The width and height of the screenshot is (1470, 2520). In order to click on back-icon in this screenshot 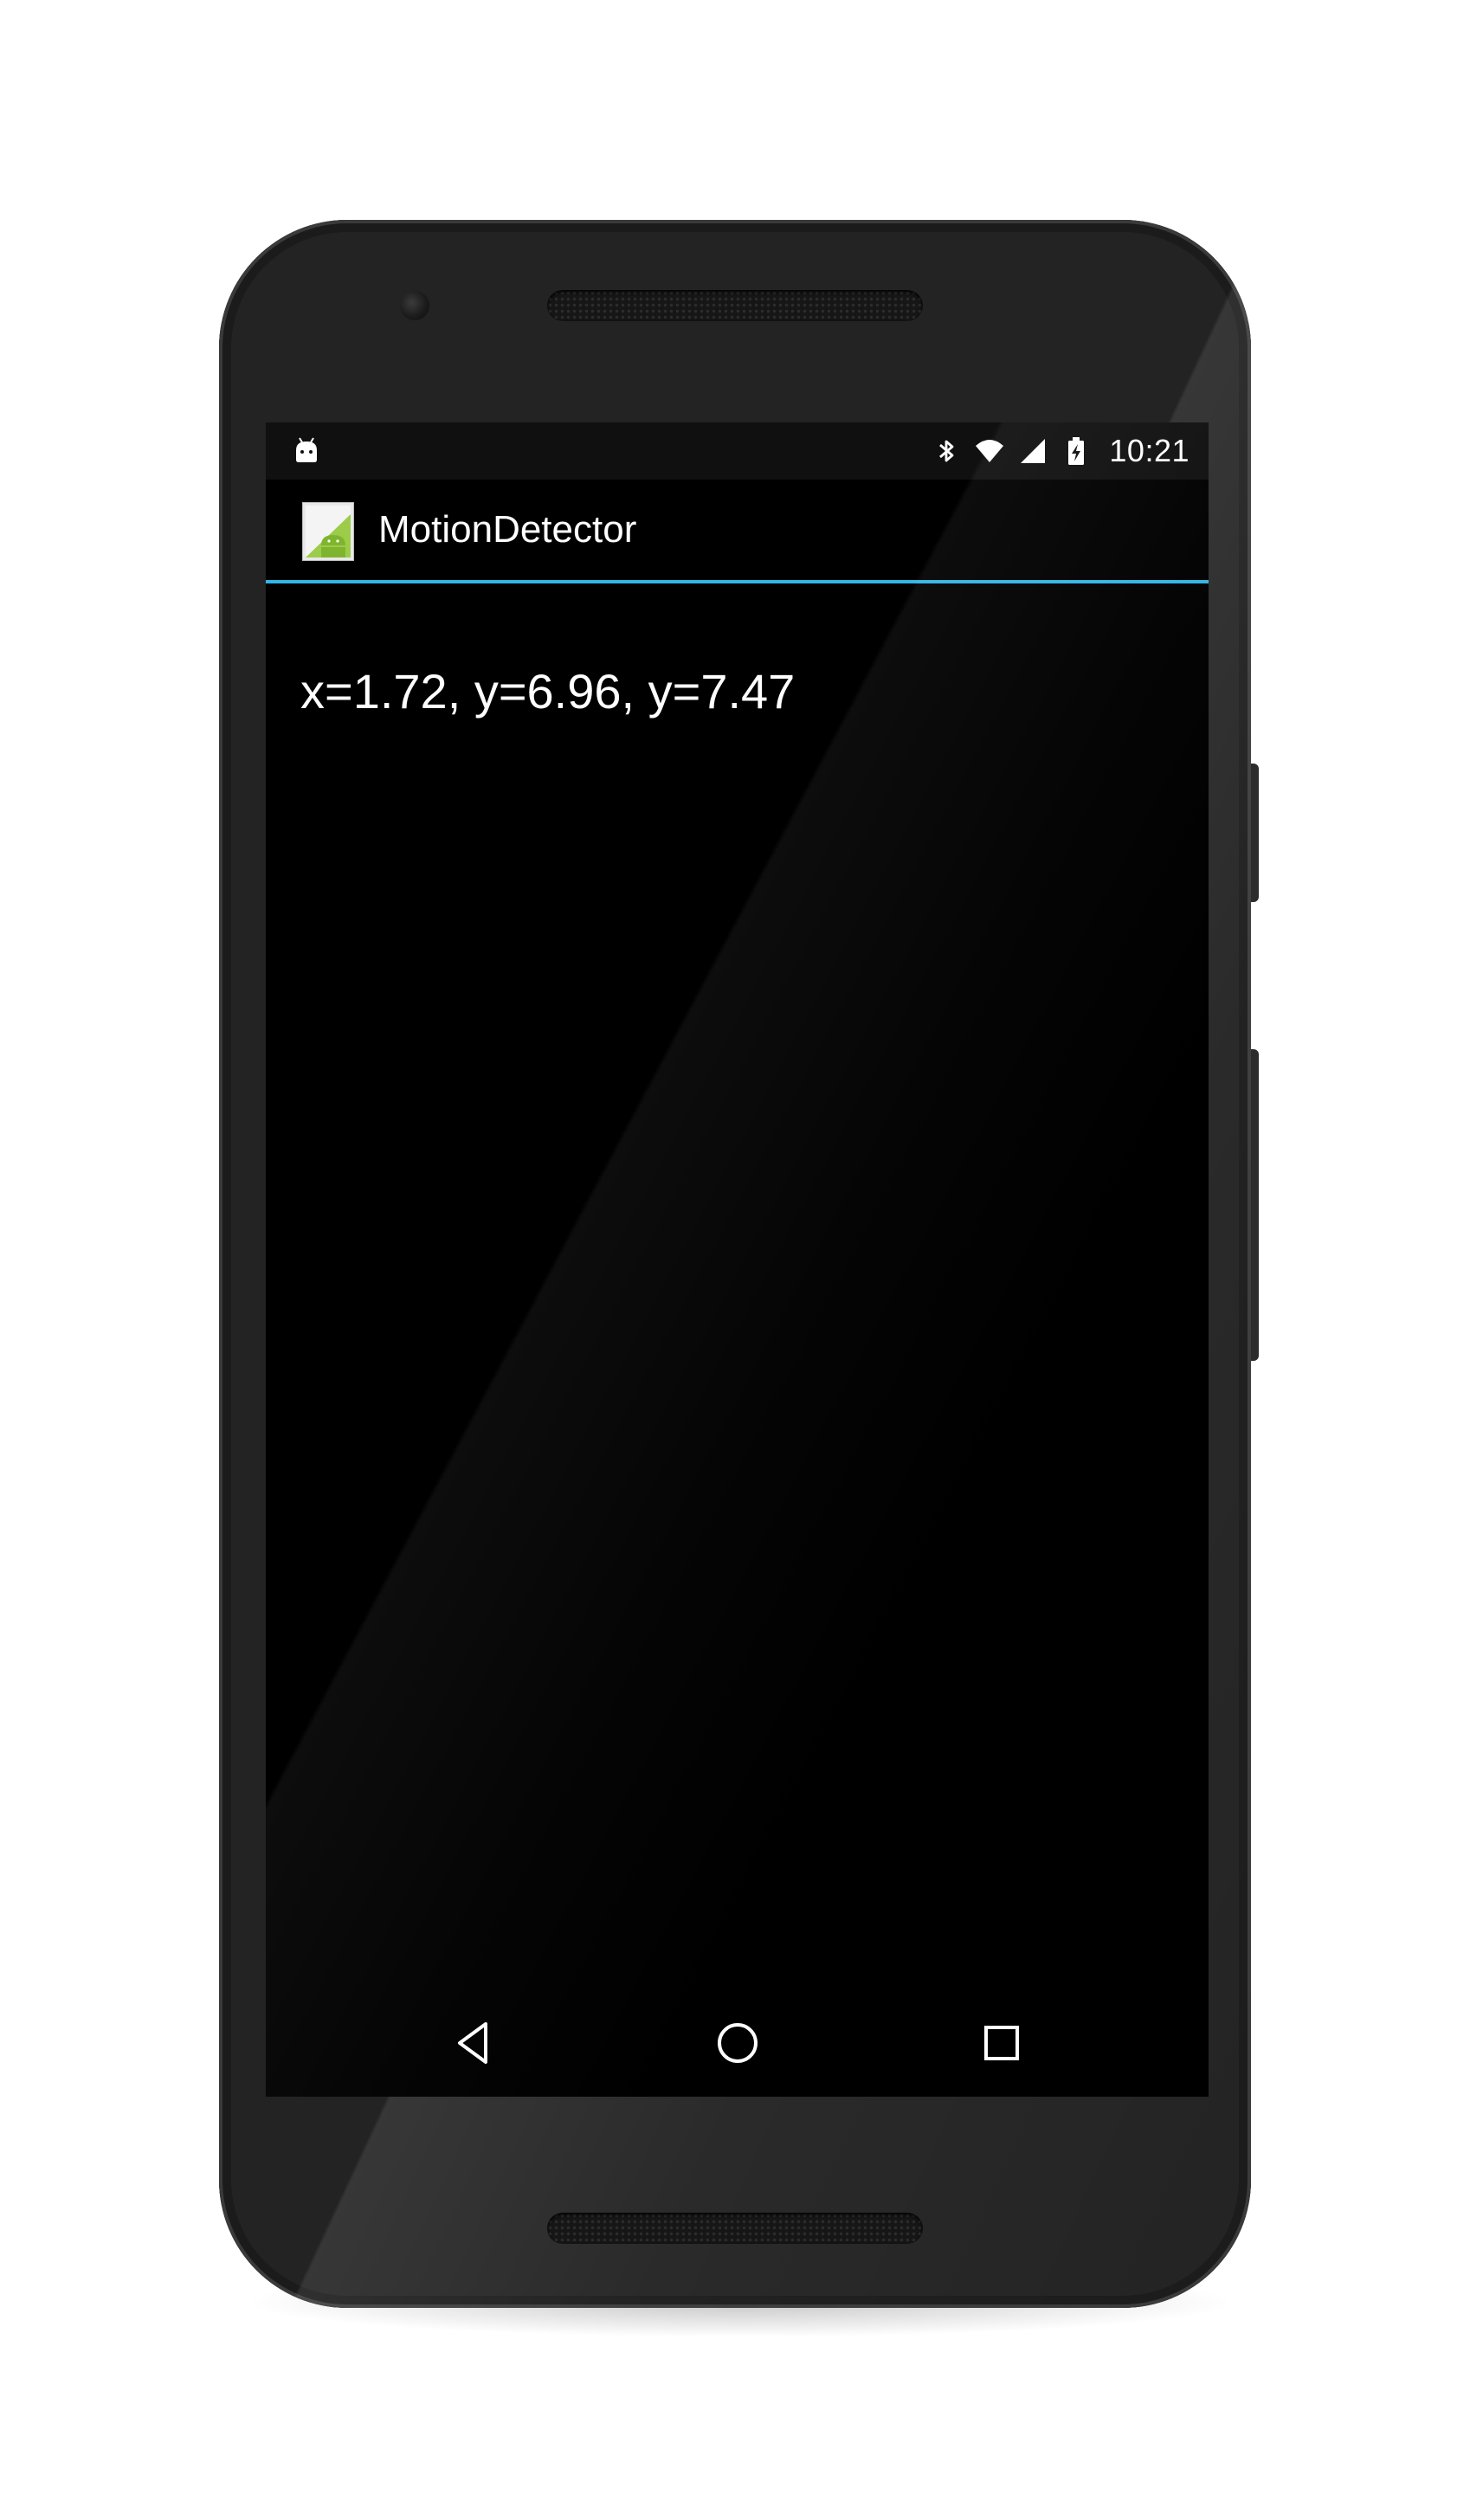, I will do `click(473, 2043)`.